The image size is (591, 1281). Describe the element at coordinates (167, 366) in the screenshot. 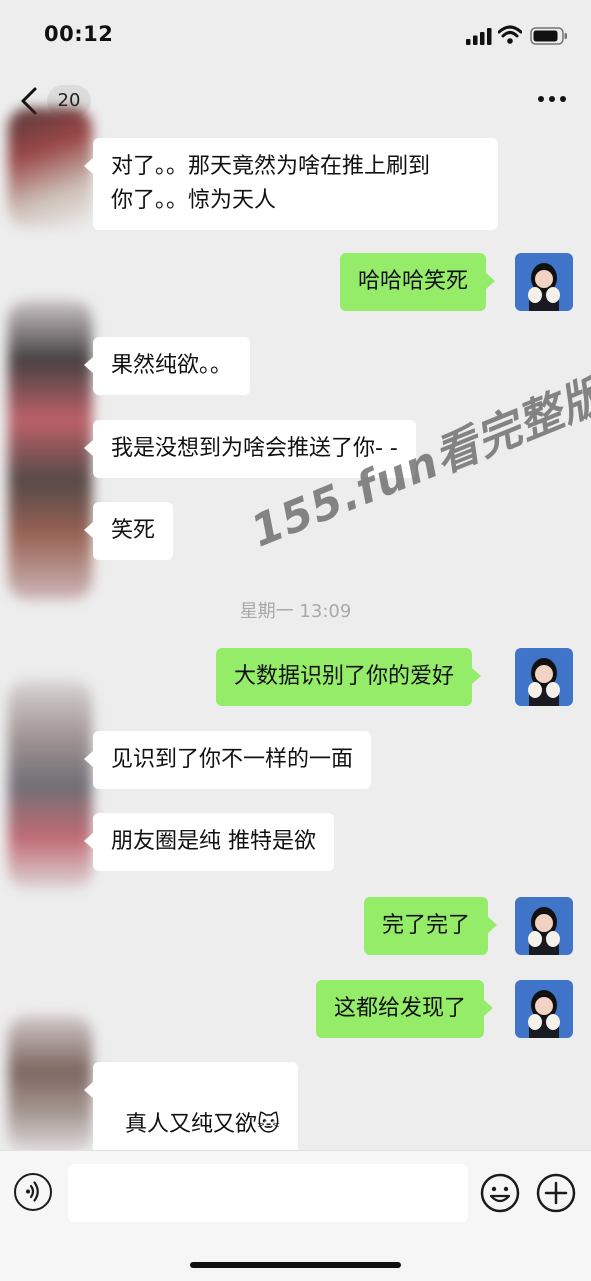

I see `incoming-message: 果然纯欲。。` at that location.